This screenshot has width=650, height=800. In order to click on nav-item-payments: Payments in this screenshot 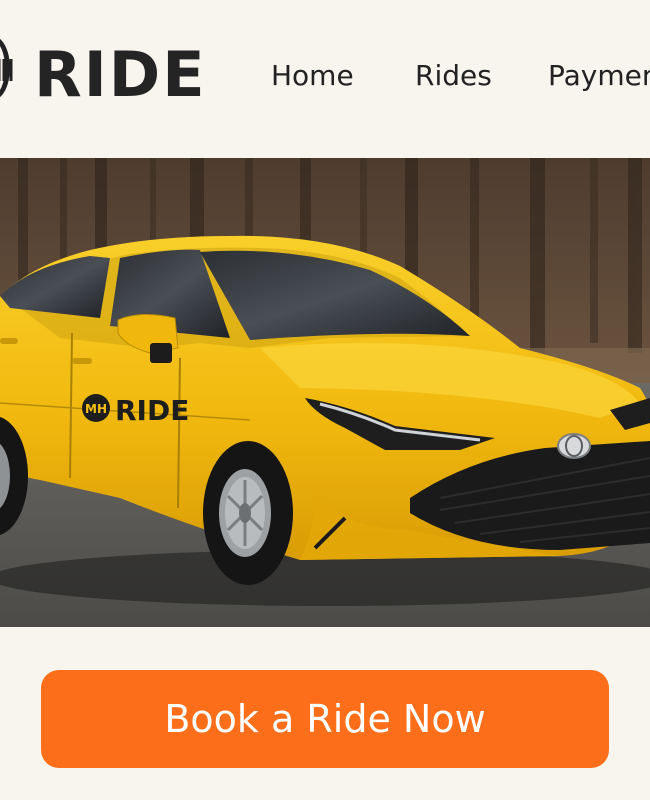, I will do `click(599, 76)`.